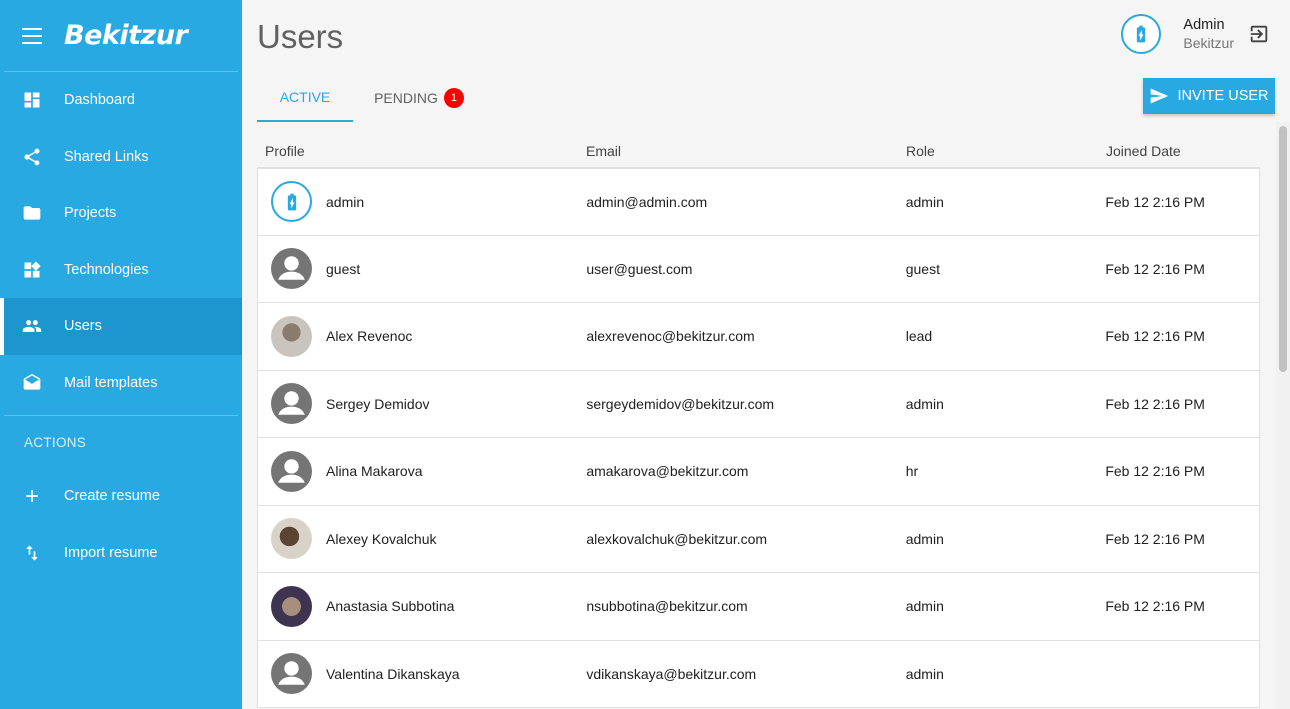 This screenshot has width=1290, height=709. What do you see at coordinates (106, 269) in the screenshot?
I see `sidebar-item-label: Technologies` at bounding box center [106, 269].